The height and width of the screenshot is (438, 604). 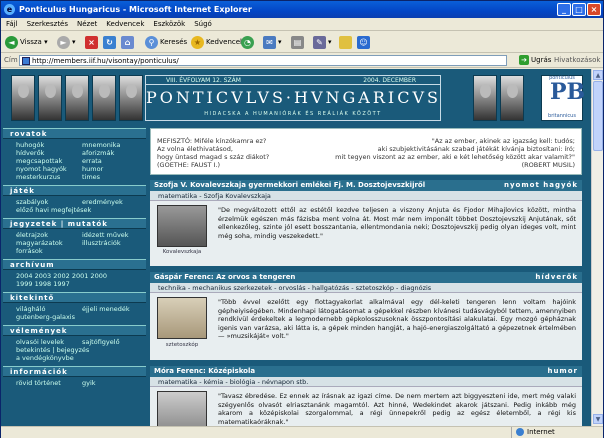 I want to click on forward-arrow-icon: ►, so click(x=63, y=42).